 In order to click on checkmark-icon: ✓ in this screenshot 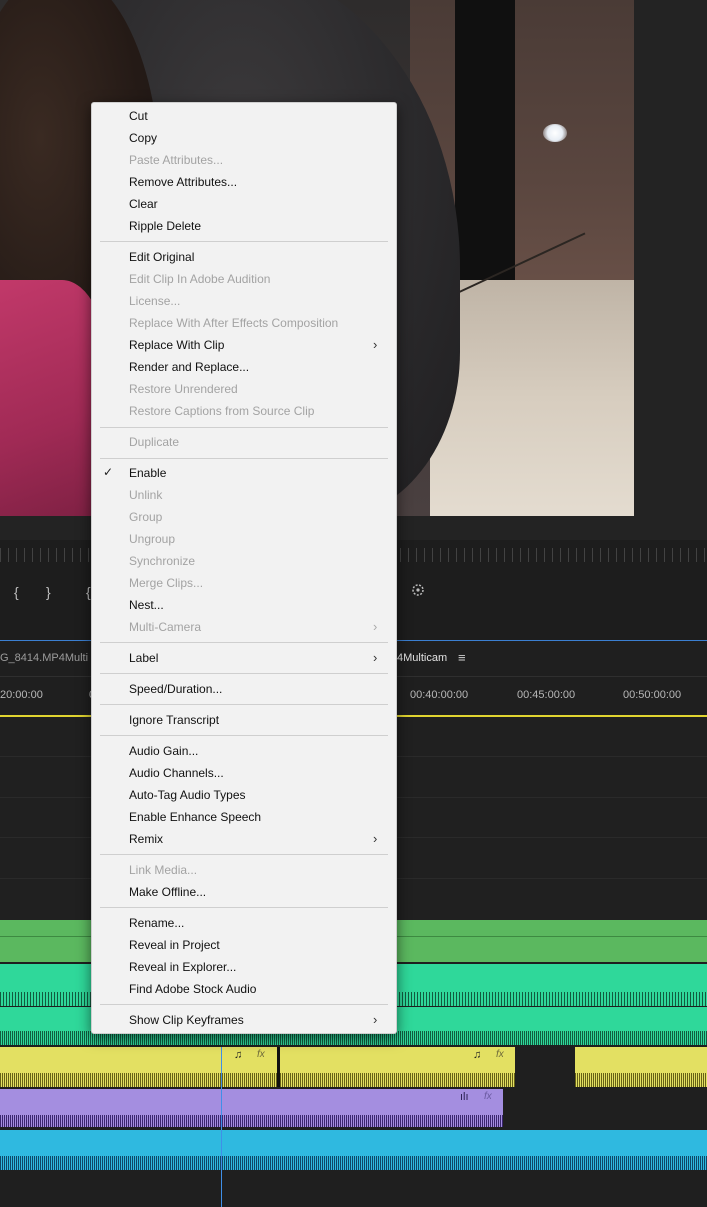, I will do `click(108, 472)`.